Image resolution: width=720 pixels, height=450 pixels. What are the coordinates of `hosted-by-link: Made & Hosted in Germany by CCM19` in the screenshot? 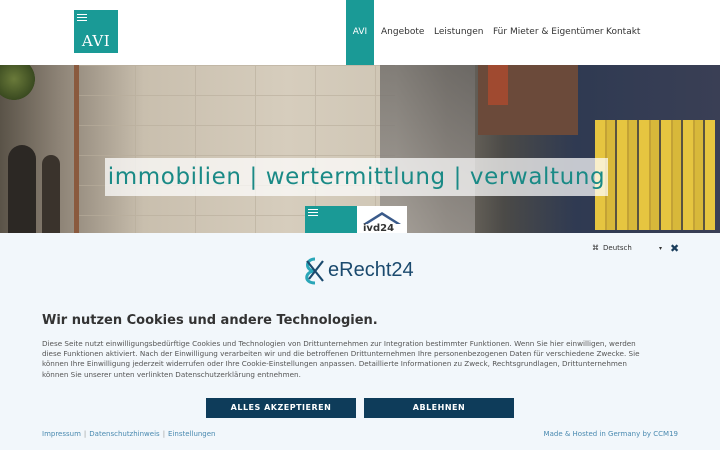 It's located at (611, 434).